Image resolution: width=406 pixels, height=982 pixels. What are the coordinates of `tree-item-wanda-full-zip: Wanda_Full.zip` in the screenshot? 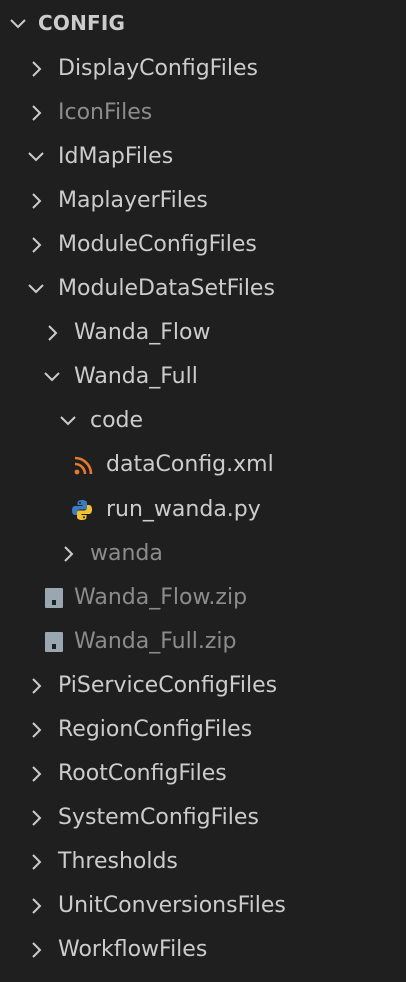 It's located at (203, 642).